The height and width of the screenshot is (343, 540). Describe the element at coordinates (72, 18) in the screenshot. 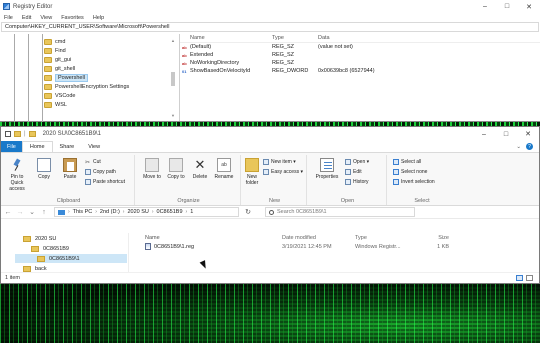

I see `menu-favorites: Favorites` at that location.